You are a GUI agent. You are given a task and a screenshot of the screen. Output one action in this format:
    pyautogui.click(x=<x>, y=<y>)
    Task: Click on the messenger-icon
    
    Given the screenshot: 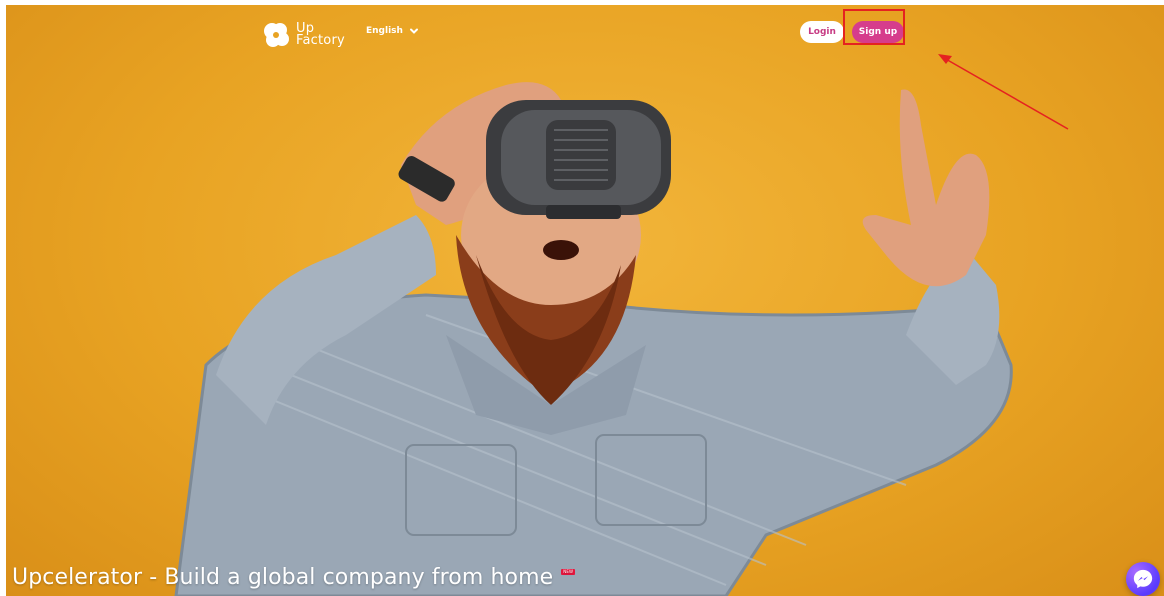 What is the action you would take?
    pyautogui.click(x=1143, y=579)
    